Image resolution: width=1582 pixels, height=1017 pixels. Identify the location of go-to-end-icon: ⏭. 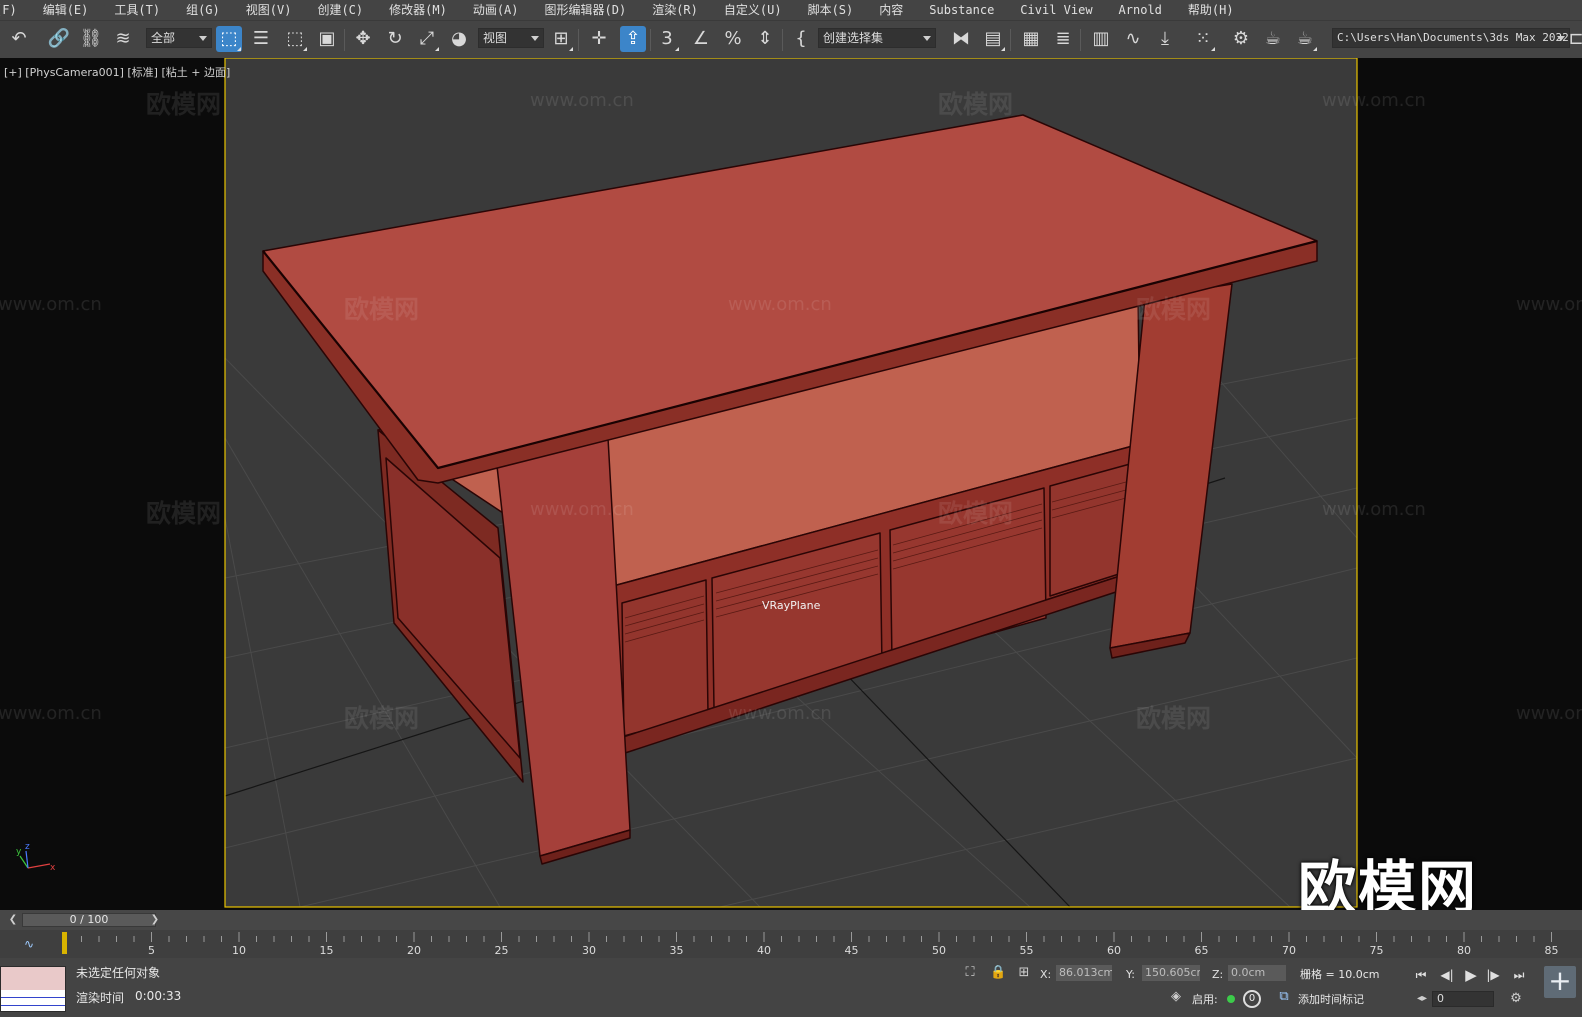
(1519, 975).